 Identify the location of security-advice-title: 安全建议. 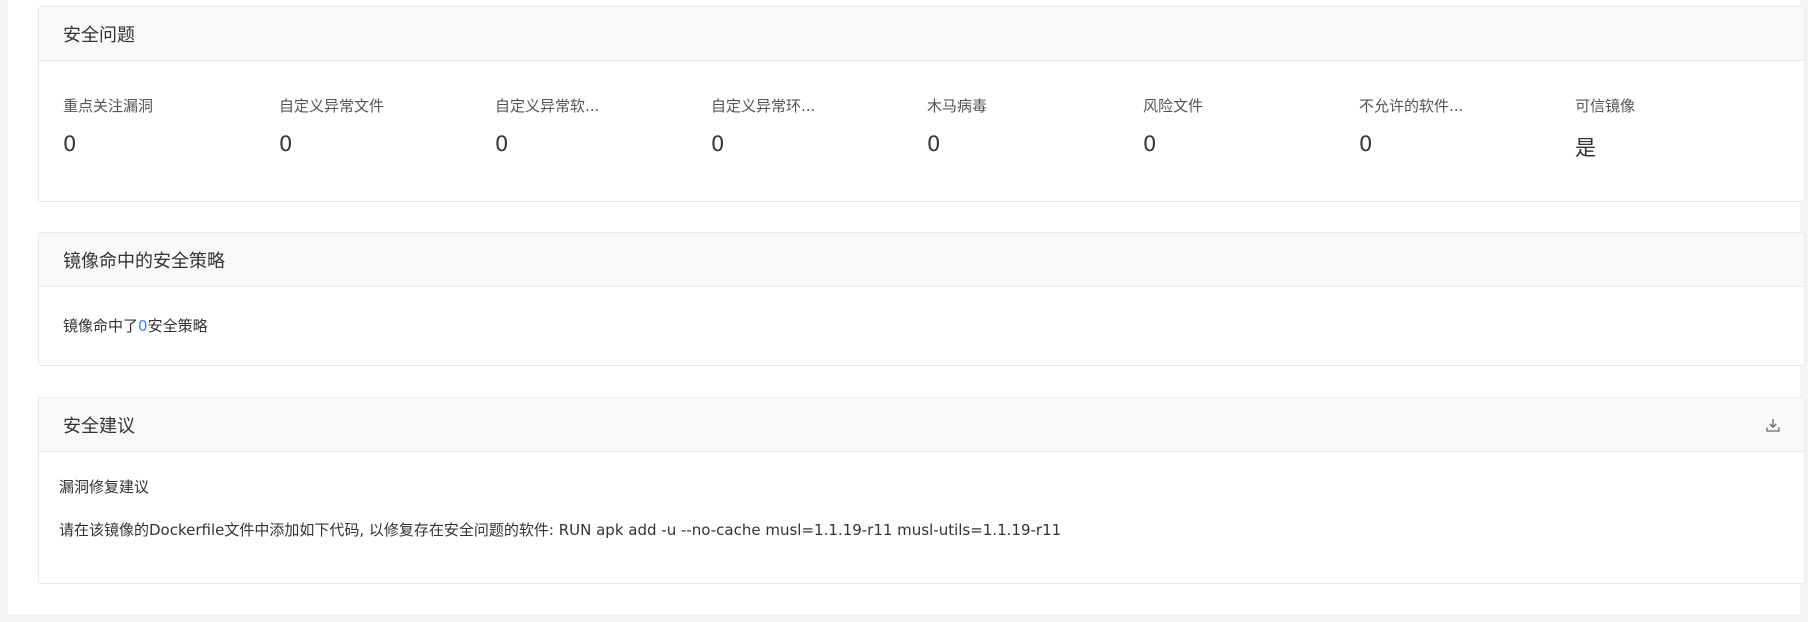
(99, 426).